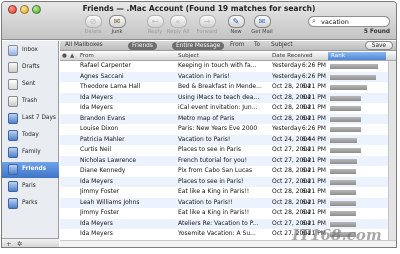 The height and width of the screenshot is (254, 400). I want to click on cell-from: Leah Williams Johns, so click(110, 202).